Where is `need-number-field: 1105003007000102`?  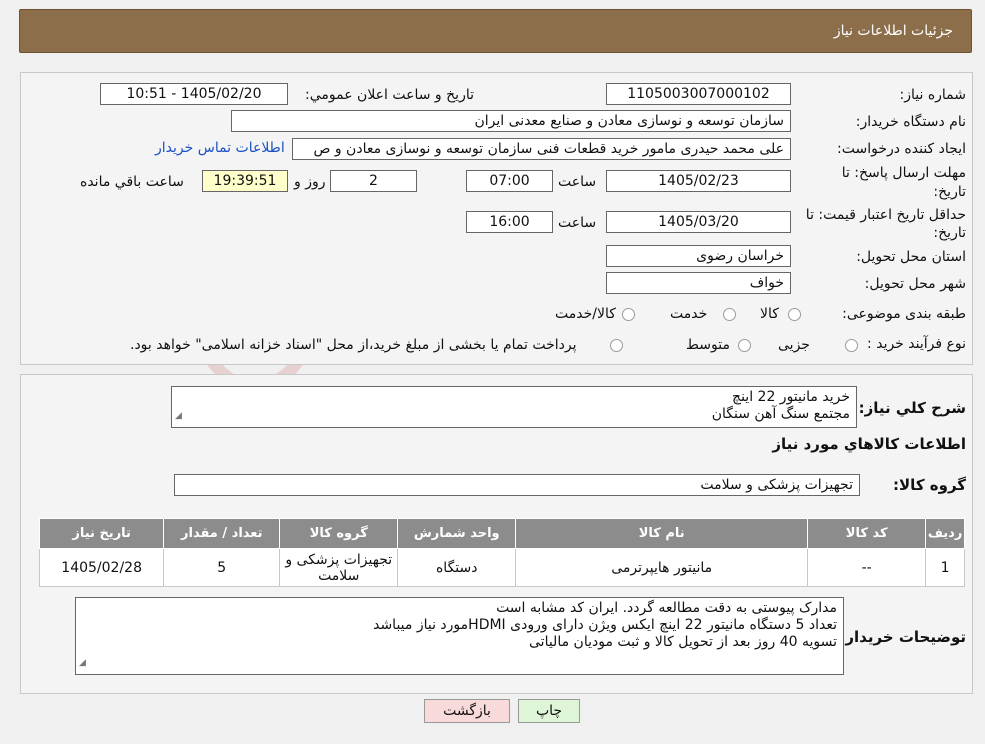
need-number-field: 1105003007000102 is located at coordinates (698, 94).